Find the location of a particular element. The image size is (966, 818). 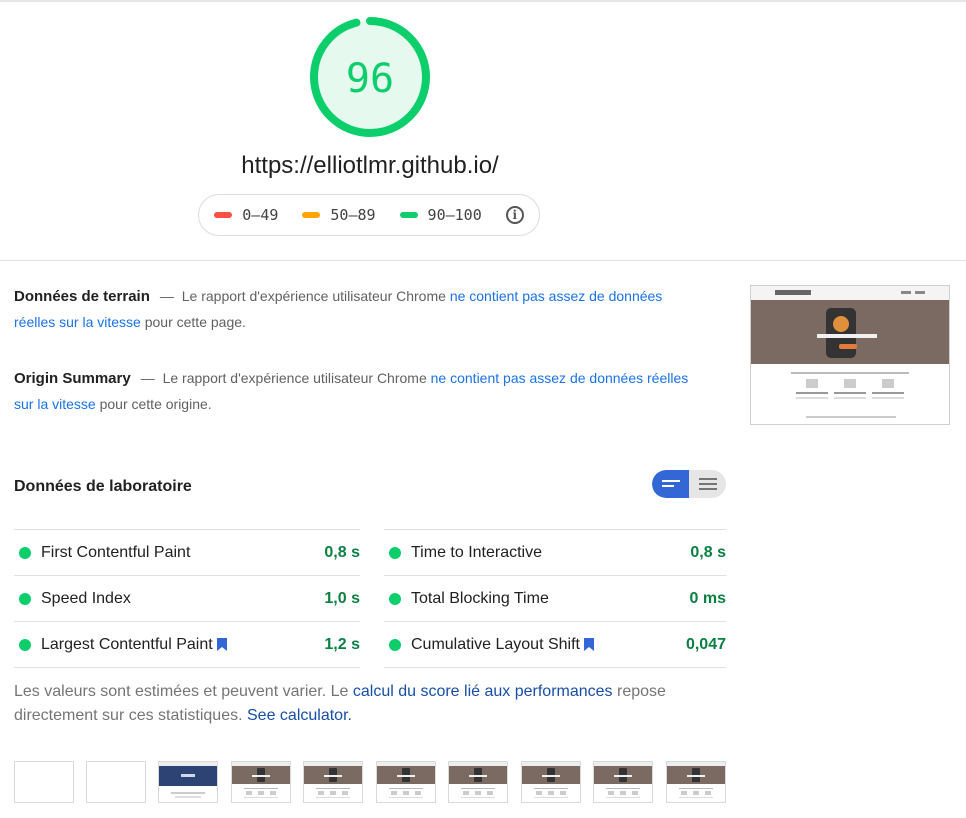

page-url: https://elliotlmr.github.io/ is located at coordinates (370, 165).